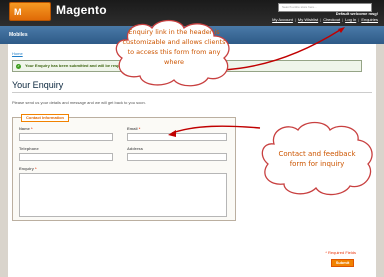 Image resolution: width=384 pixels, height=277 pixels. I want to click on arrowhead-form, so click(172, 133).